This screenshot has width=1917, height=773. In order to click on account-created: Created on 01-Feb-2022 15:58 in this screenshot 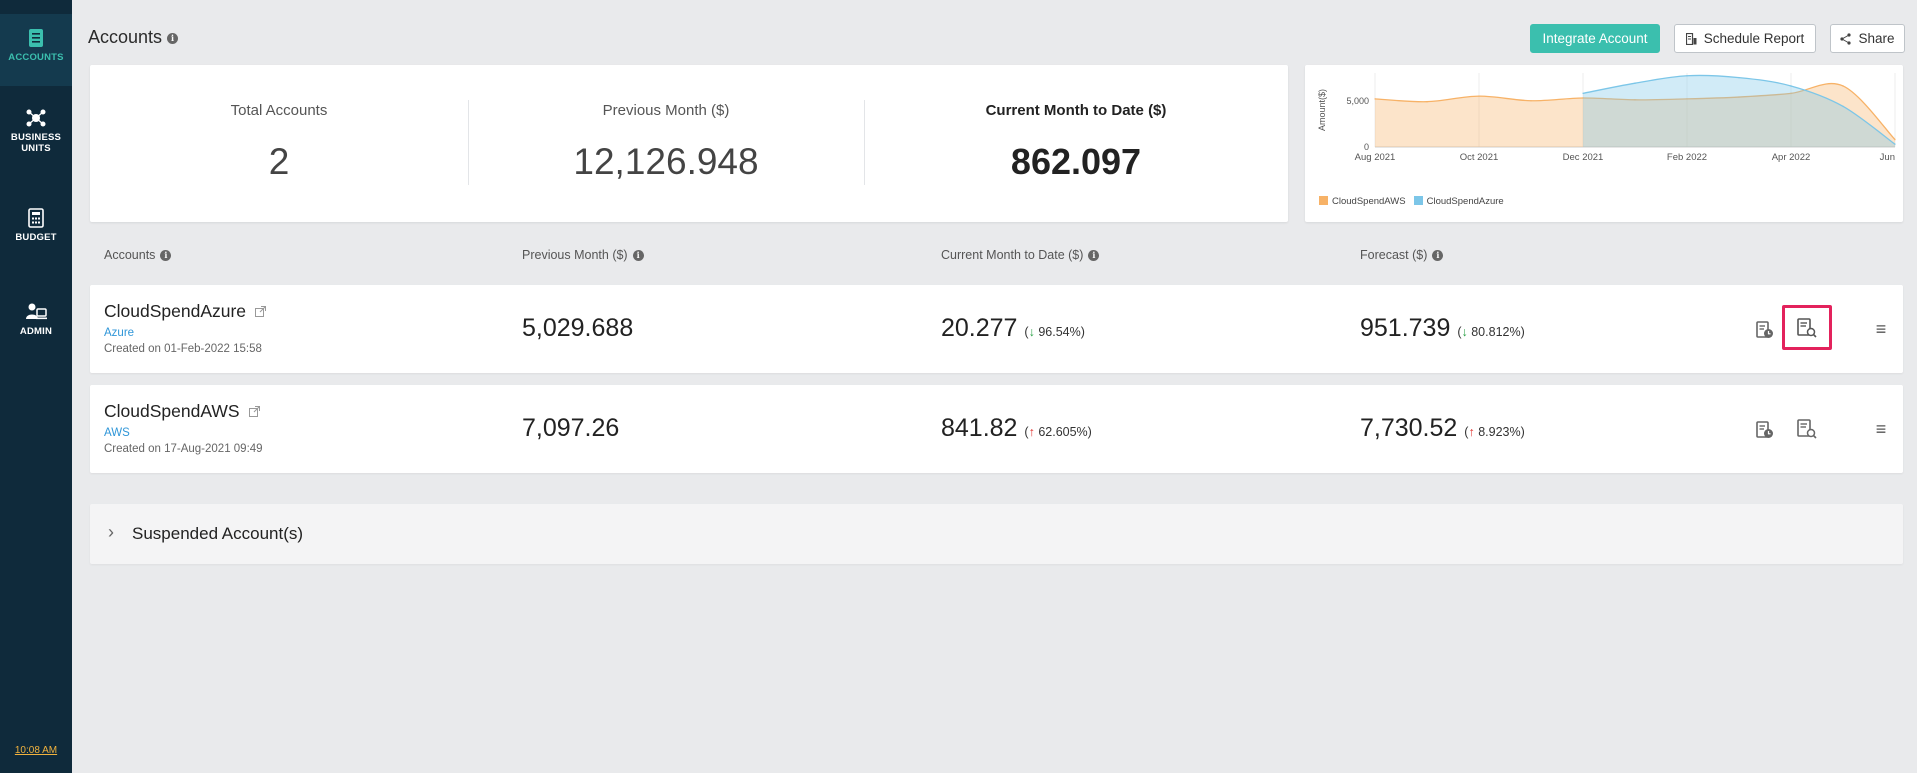, I will do `click(183, 349)`.